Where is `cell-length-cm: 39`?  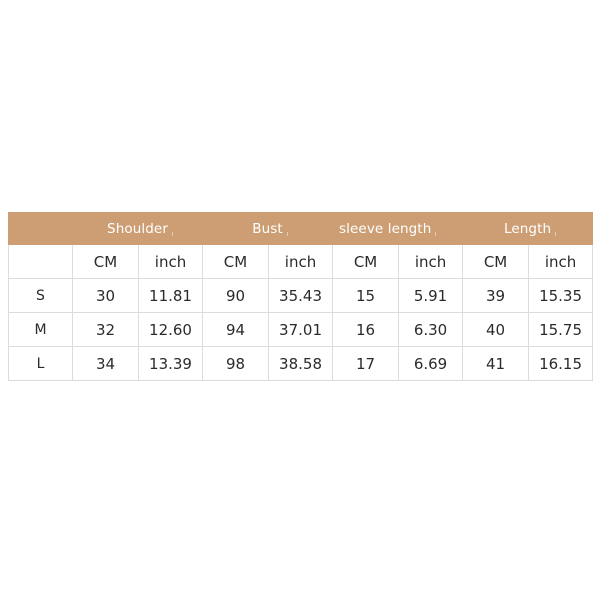
cell-length-cm: 39 is located at coordinates (496, 295).